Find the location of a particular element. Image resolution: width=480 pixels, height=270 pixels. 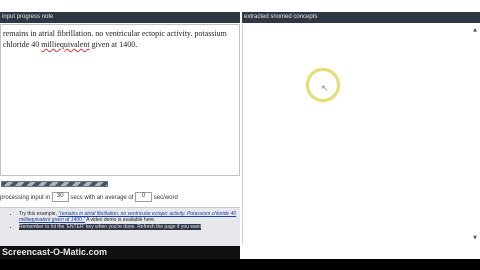

average-input: 0 is located at coordinates (144, 197).